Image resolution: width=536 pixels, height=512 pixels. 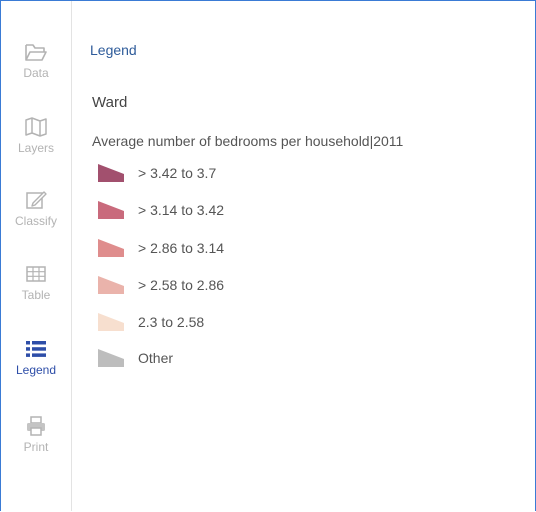 I want to click on sidebar-item-print: Print, so click(x=36, y=434).